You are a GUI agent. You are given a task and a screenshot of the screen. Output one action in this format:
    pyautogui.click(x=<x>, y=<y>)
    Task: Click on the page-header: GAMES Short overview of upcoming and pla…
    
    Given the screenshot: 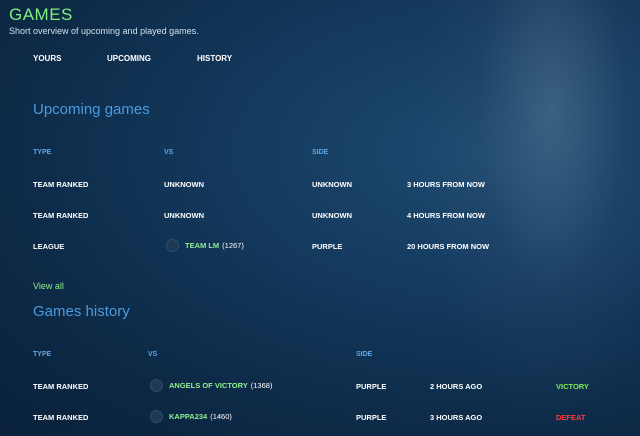 What is the action you would take?
    pyautogui.click(x=104, y=20)
    